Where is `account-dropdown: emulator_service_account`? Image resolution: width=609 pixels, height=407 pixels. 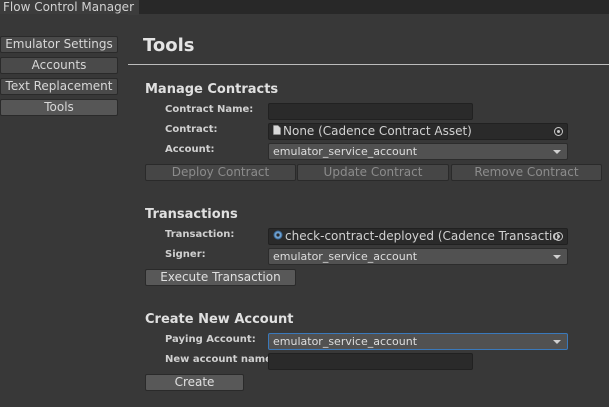
account-dropdown: emulator_service_account is located at coordinates (418, 151).